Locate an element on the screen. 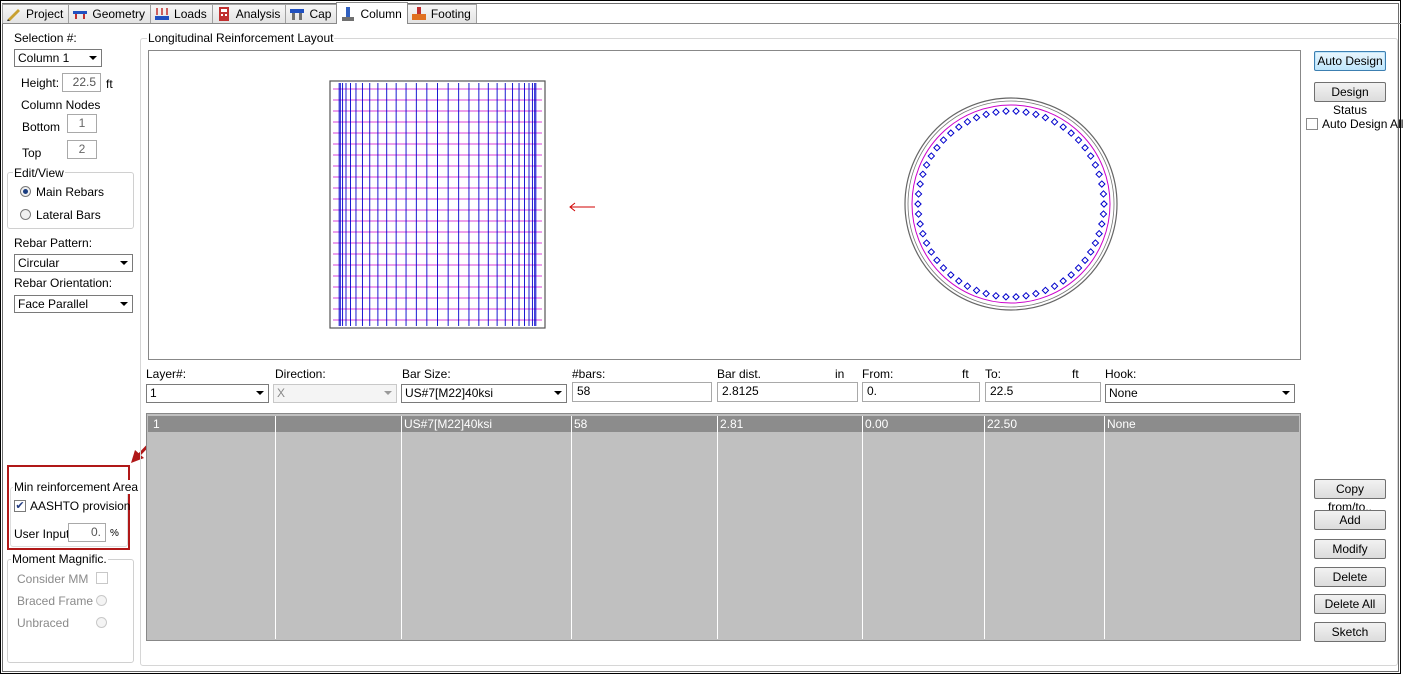 The image size is (1403, 676). cell-bar-dist: 2.81 is located at coordinates (732, 424).